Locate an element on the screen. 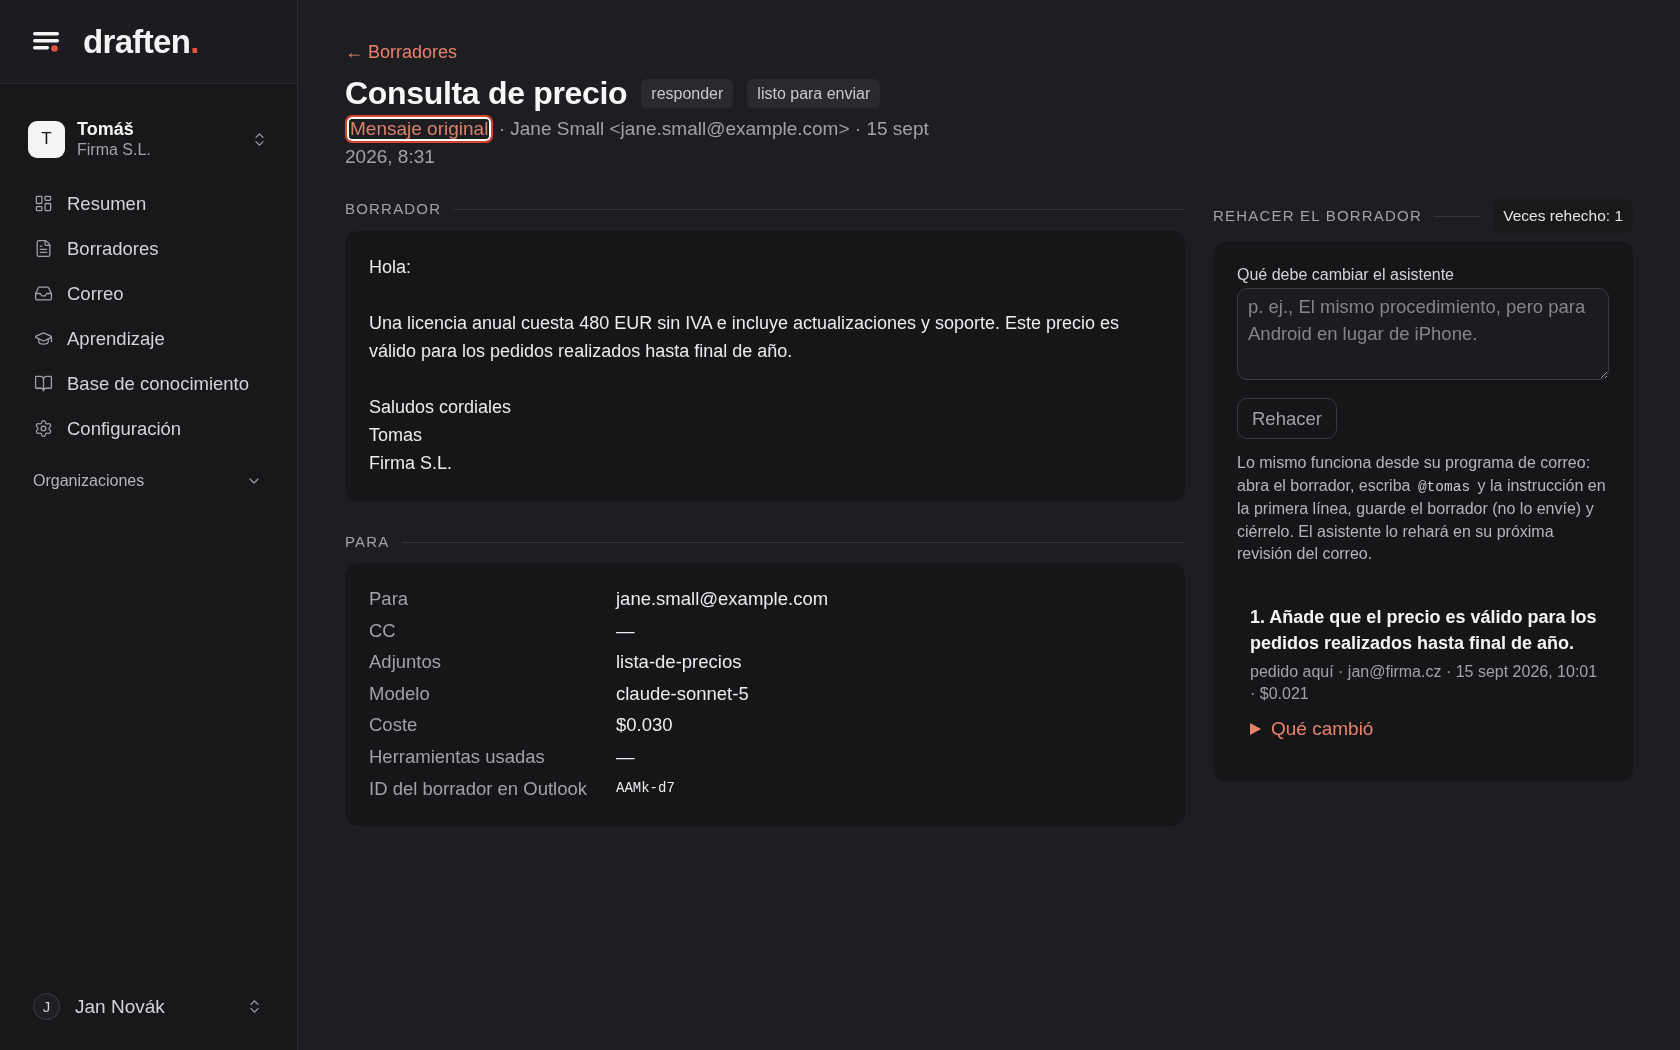 This screenshot has height=1050, width=1680. account-avatar: T is located at coordinates (46, 139).